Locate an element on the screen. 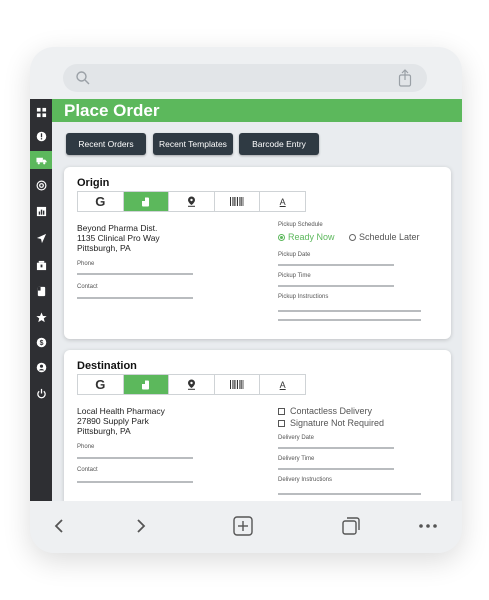 This screenshot has width=489, height=600. dollar-icon: $ is located at coordinates (41, 342).